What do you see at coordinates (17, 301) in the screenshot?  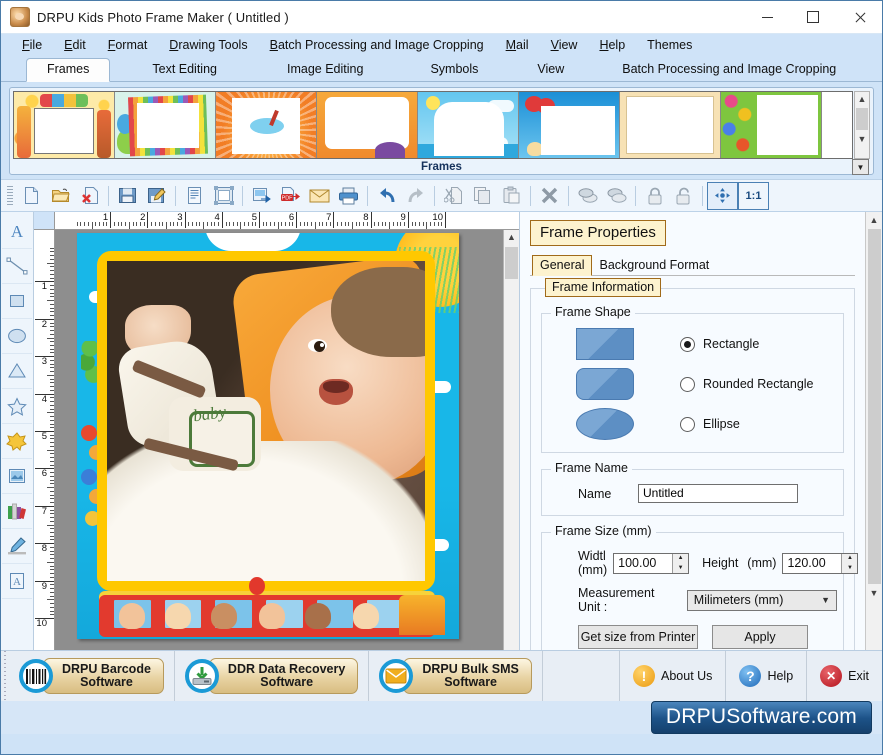 I see `rectangle-tool-button` at bounding box center [17, 301].